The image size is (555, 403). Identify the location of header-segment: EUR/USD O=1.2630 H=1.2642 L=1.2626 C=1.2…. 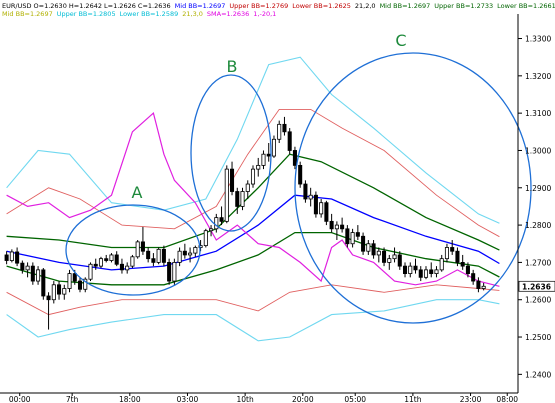
(86, 6).